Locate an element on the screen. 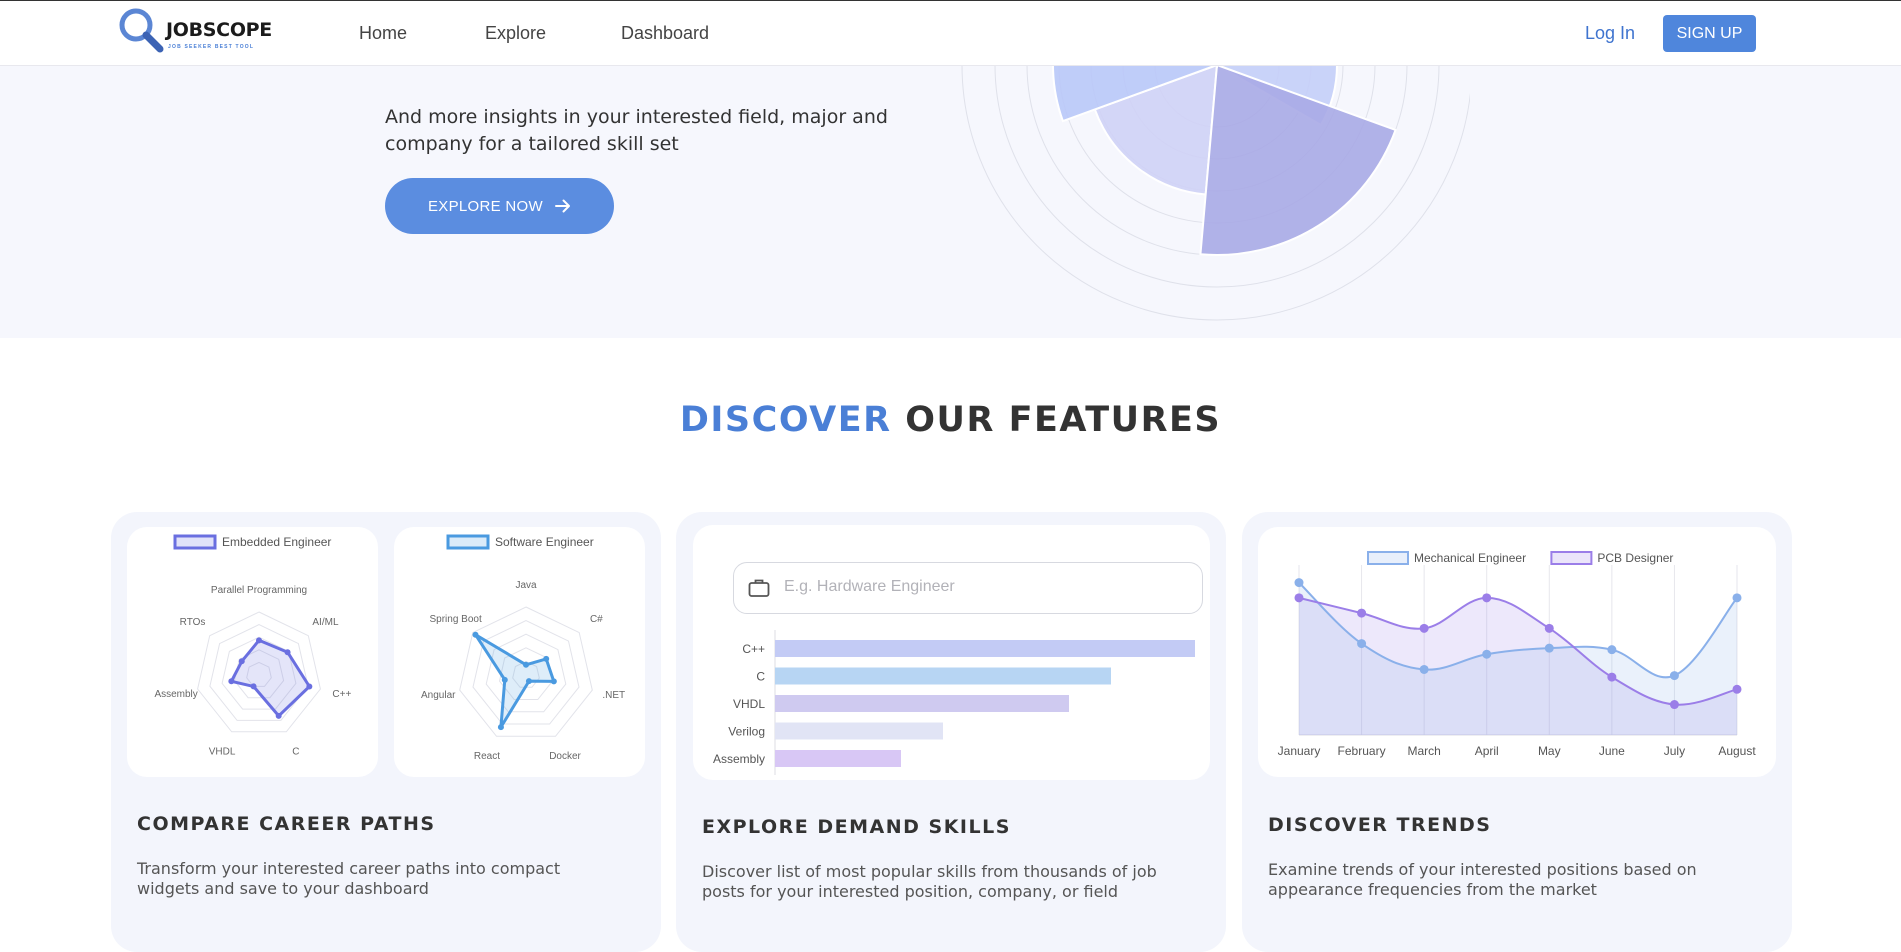 The height and width of the screenshot is (952, 1901). radar-axis-label: AI/ML is located at coordinates (325, 622).